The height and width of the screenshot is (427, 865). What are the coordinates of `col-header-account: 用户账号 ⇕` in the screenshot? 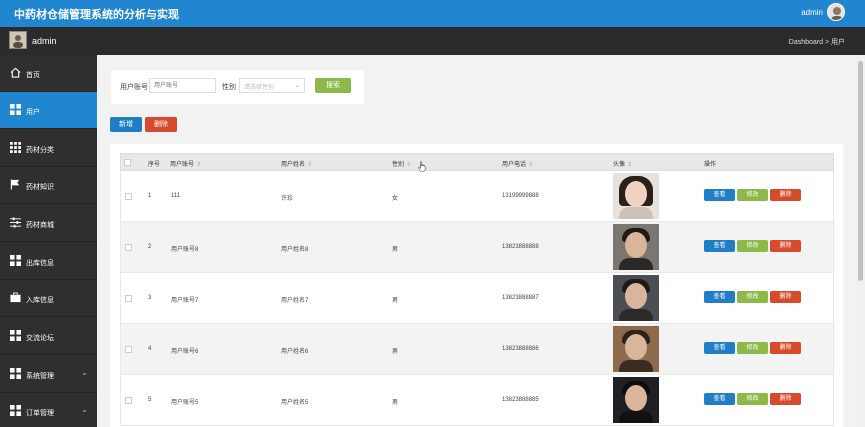 It's located at (185, 163).